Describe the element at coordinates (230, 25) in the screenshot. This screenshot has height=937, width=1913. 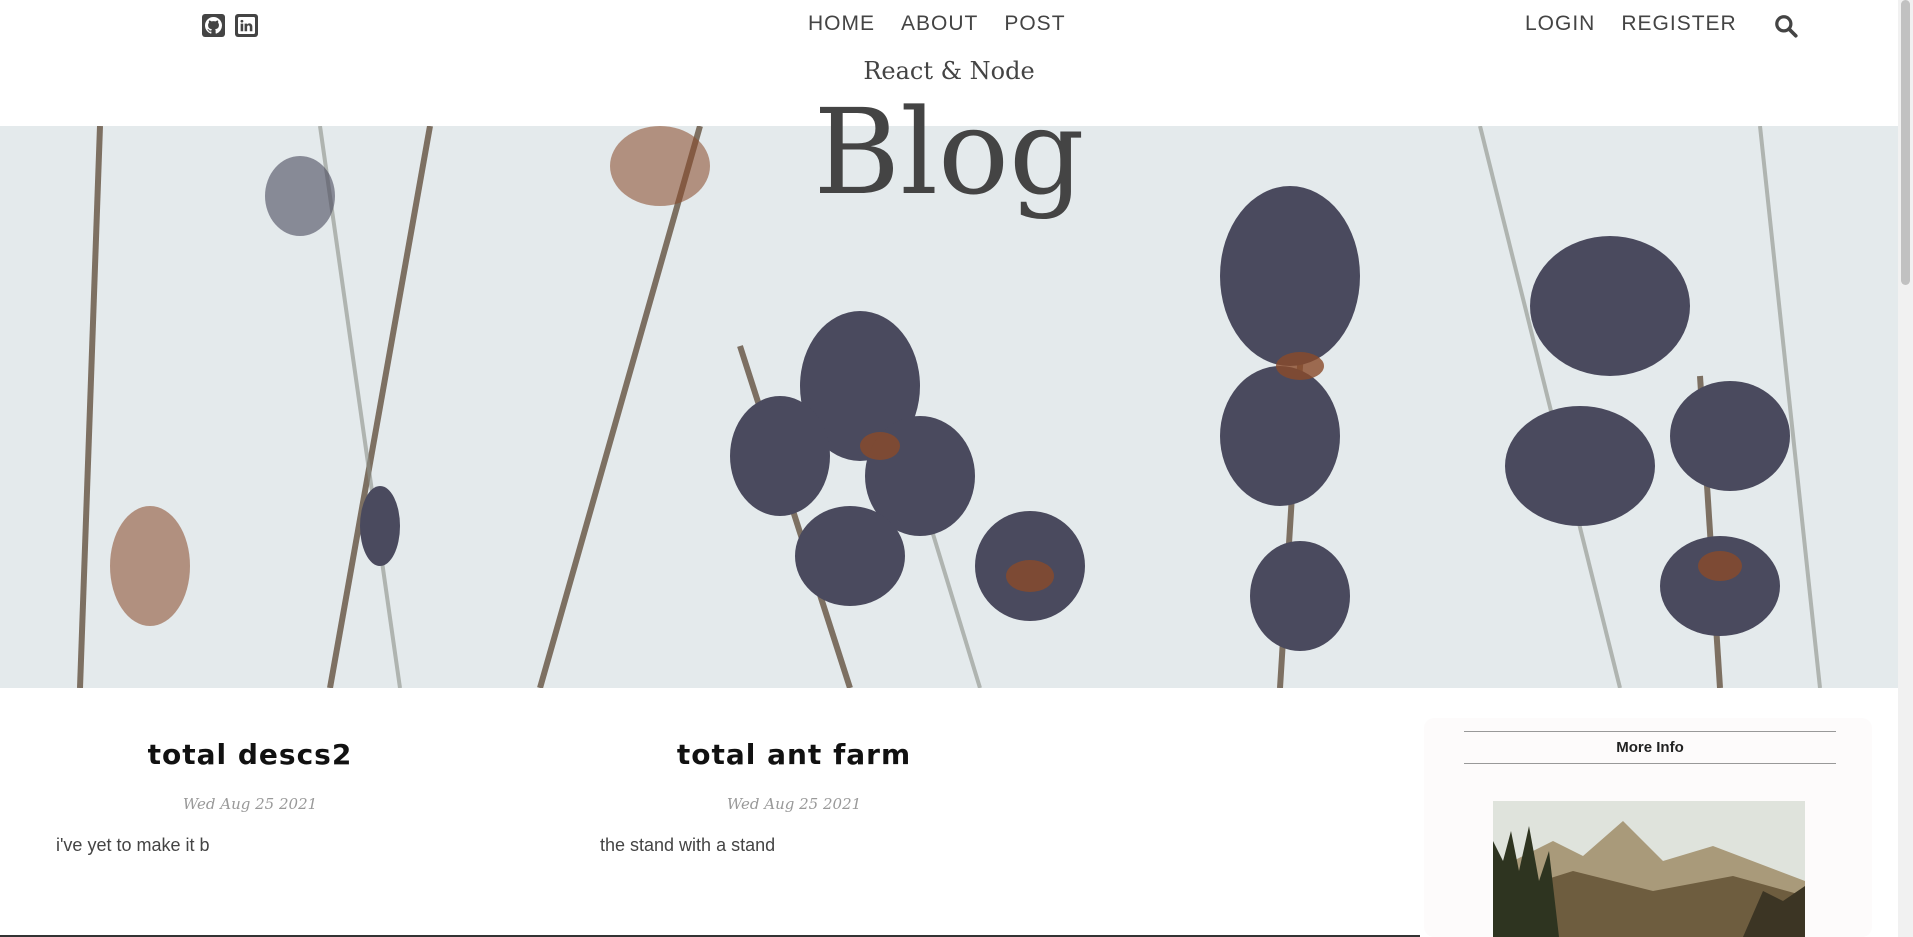
I see `social-links` at that location.